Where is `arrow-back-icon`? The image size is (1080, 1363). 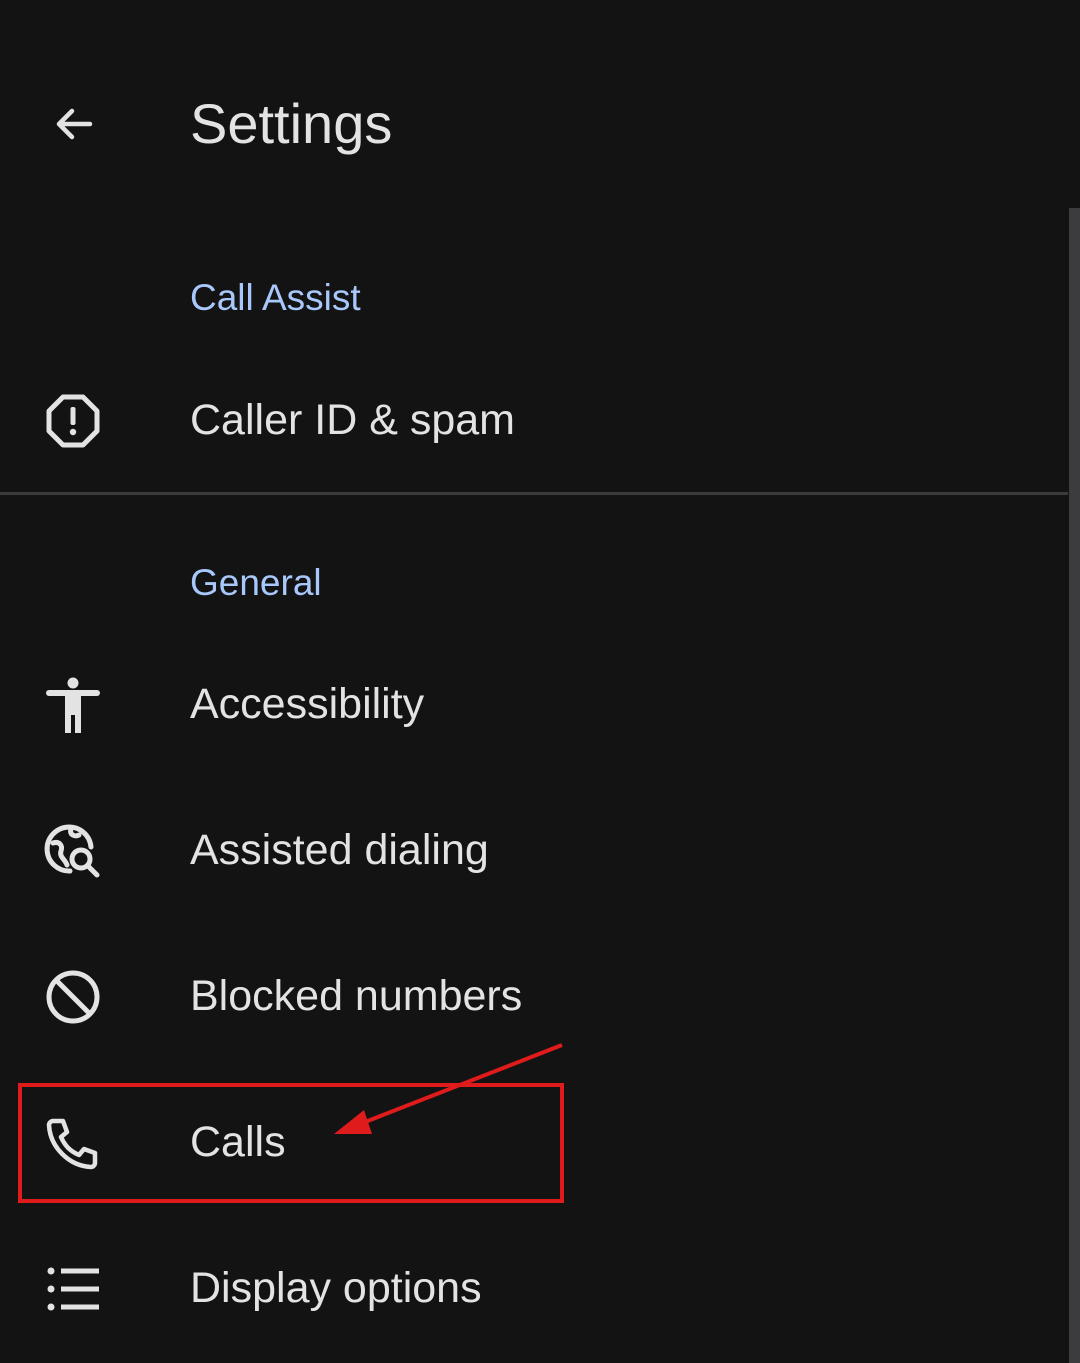
arrow-back-icon is located at coordinates (74, 124).